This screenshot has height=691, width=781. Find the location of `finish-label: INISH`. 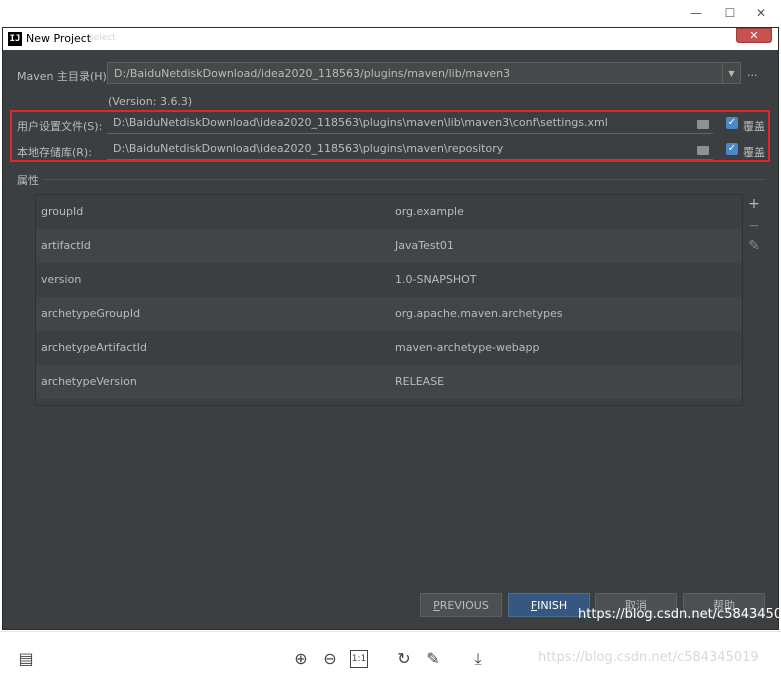

finish-label: INISH is located at coordinates (552, 605).